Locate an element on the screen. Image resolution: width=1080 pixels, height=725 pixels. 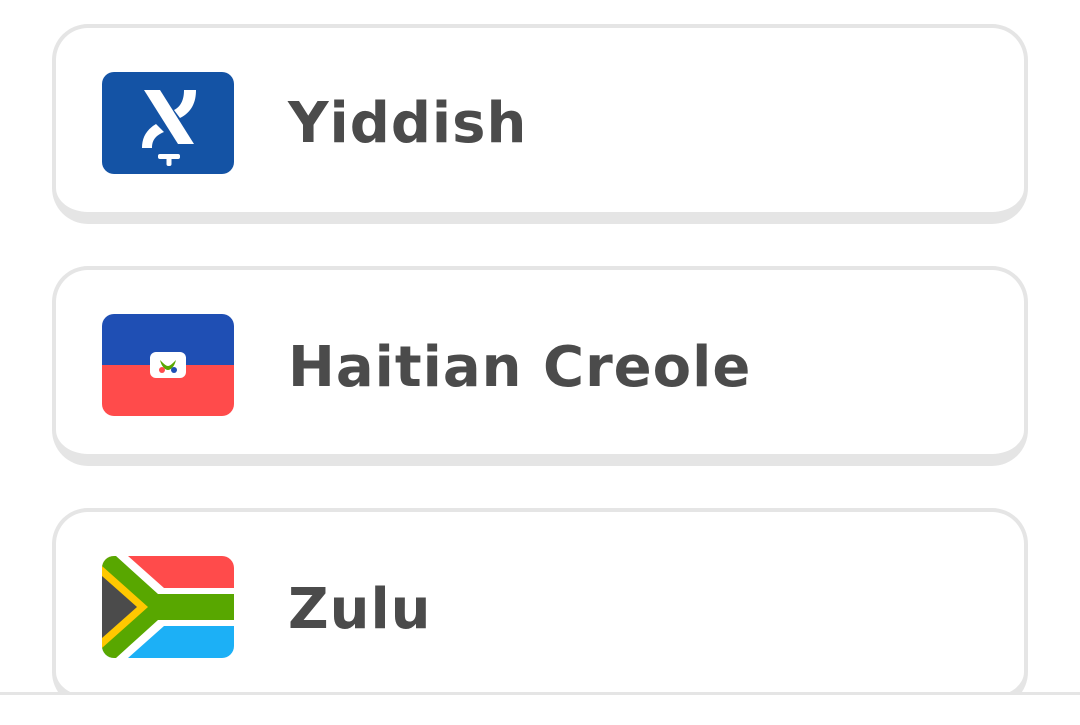
language-name: Zulu is located at coordinates (360, 609).